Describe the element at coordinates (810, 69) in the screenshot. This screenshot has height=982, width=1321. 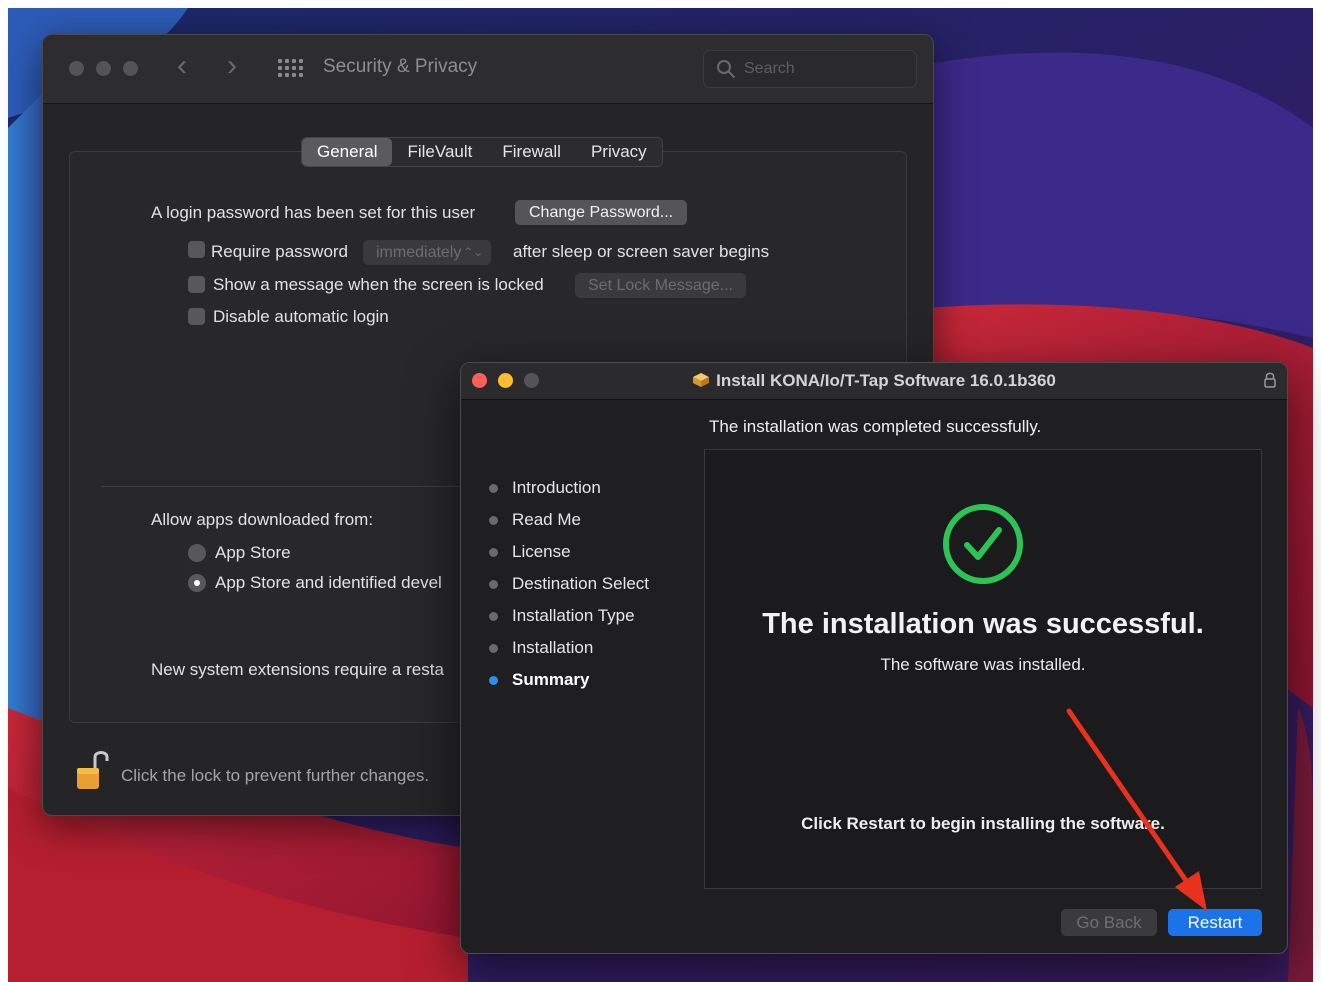
I see `search-field: Search` at that location.